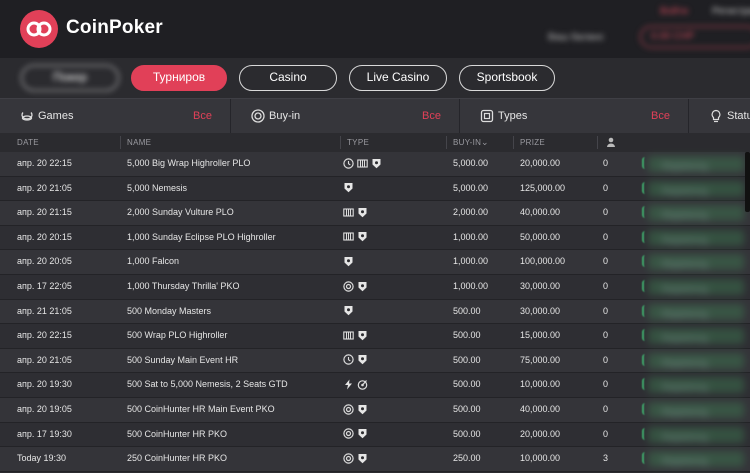 The image size is (750, 473). What do you see at coordinates (660, 116) in the screenshot?
I see `filter-types-value: Все` at bounding box center [660, 116].